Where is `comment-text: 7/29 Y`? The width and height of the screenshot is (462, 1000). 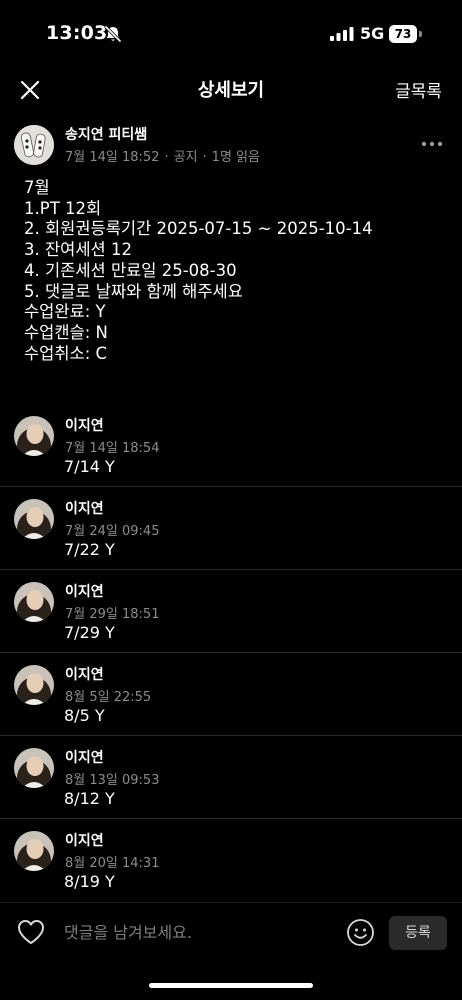
comment-text: 7/29 Y is located at coordinates (89, 632).